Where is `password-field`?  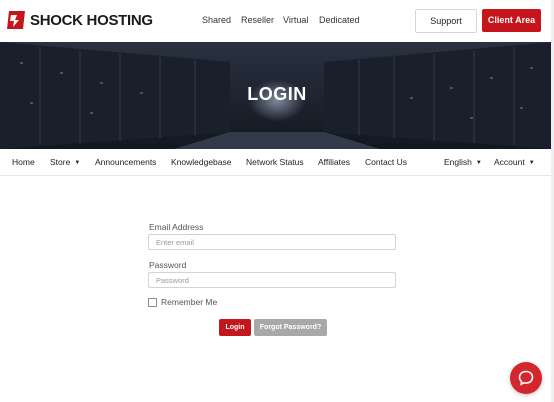
password-field is located at coordinates (272, 280).